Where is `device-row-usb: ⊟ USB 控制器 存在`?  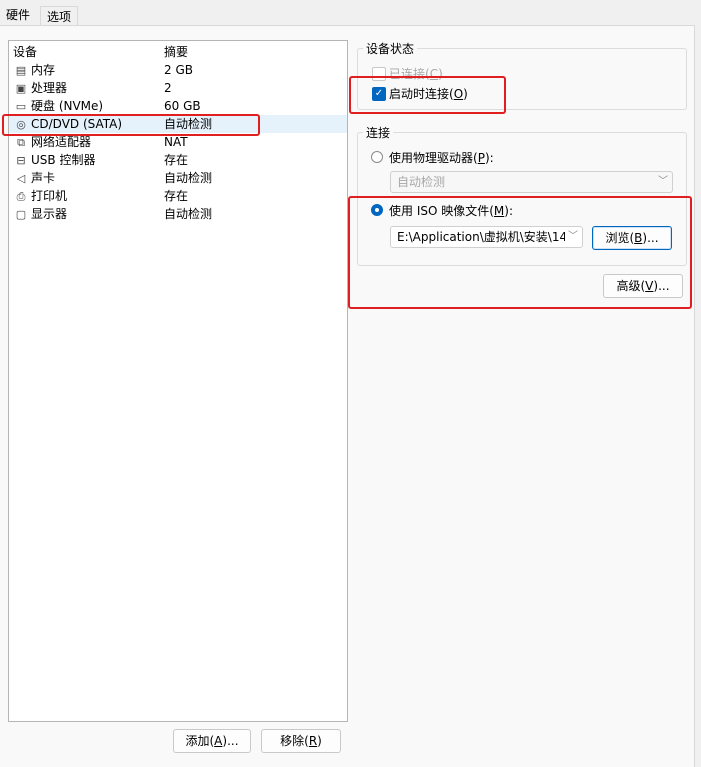 device-row-usb: ⊟ USB 控制器 存在 is located at coordinates (178, 160).